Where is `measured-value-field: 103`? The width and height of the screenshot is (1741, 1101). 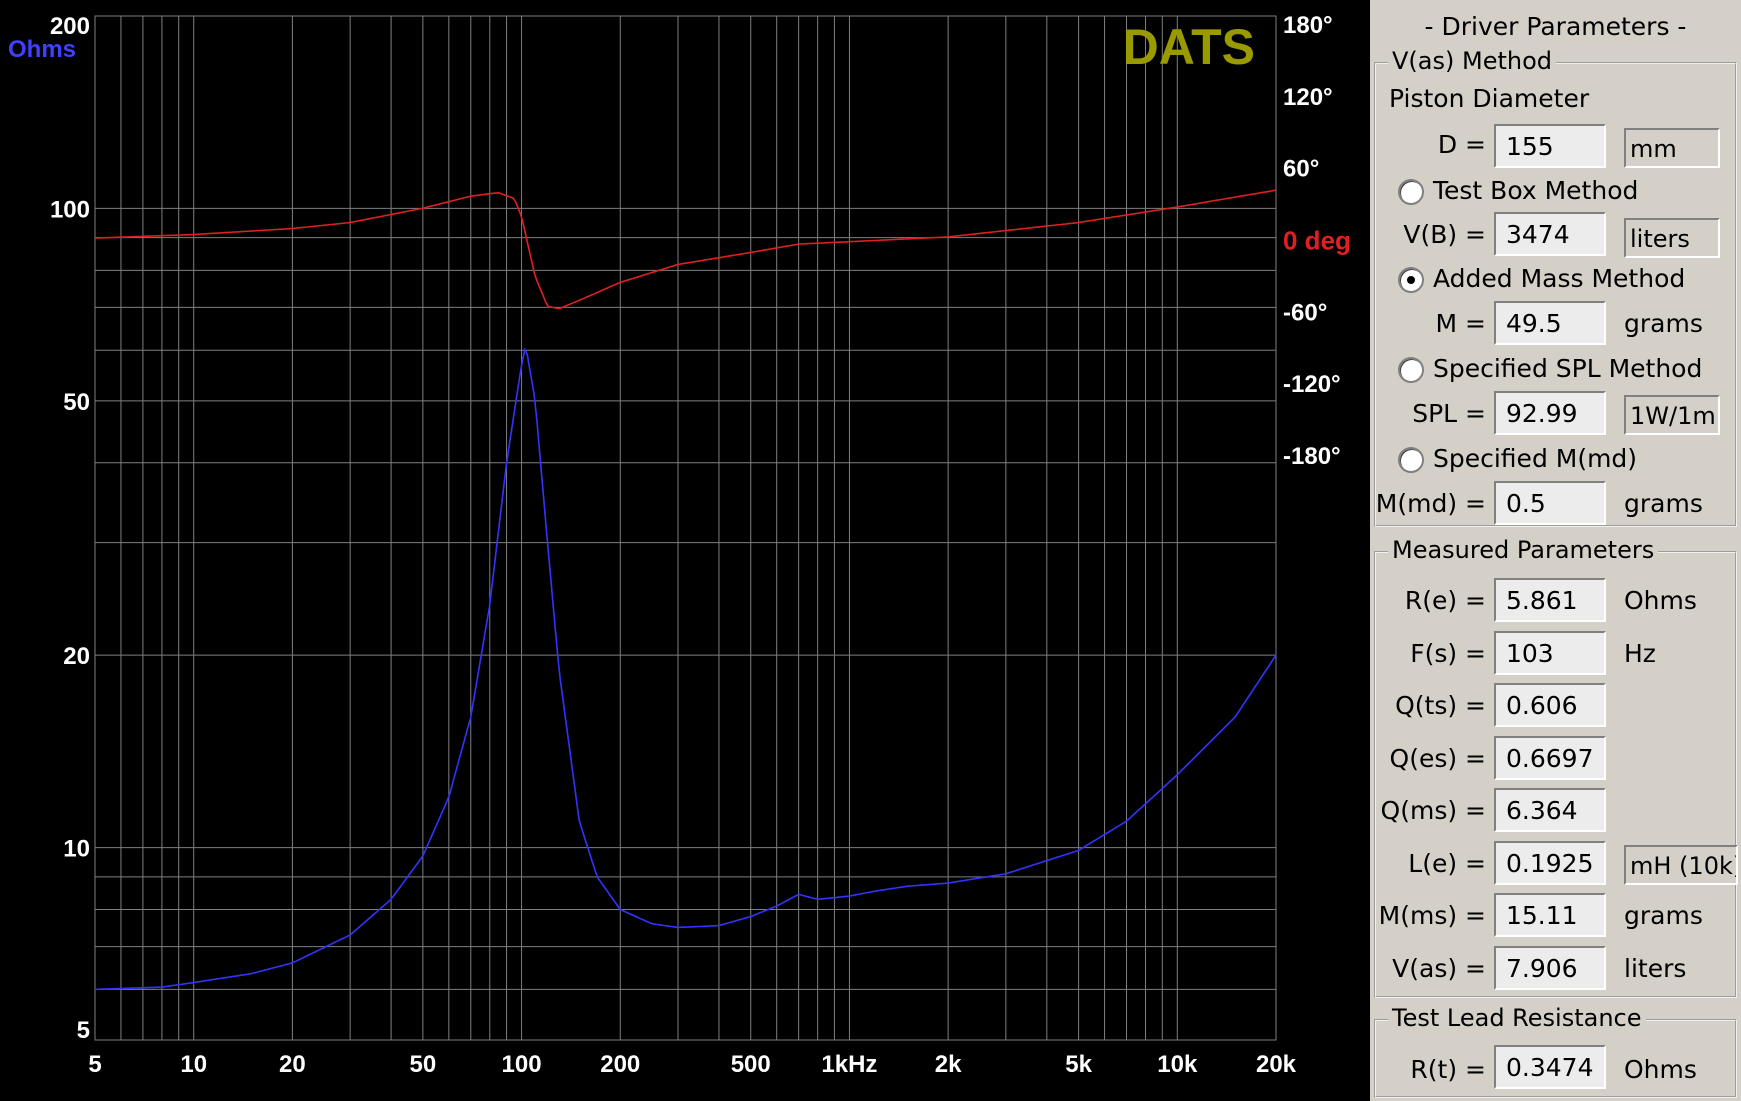 measured-value-field: 103 is located at coordinates (1550, 653).